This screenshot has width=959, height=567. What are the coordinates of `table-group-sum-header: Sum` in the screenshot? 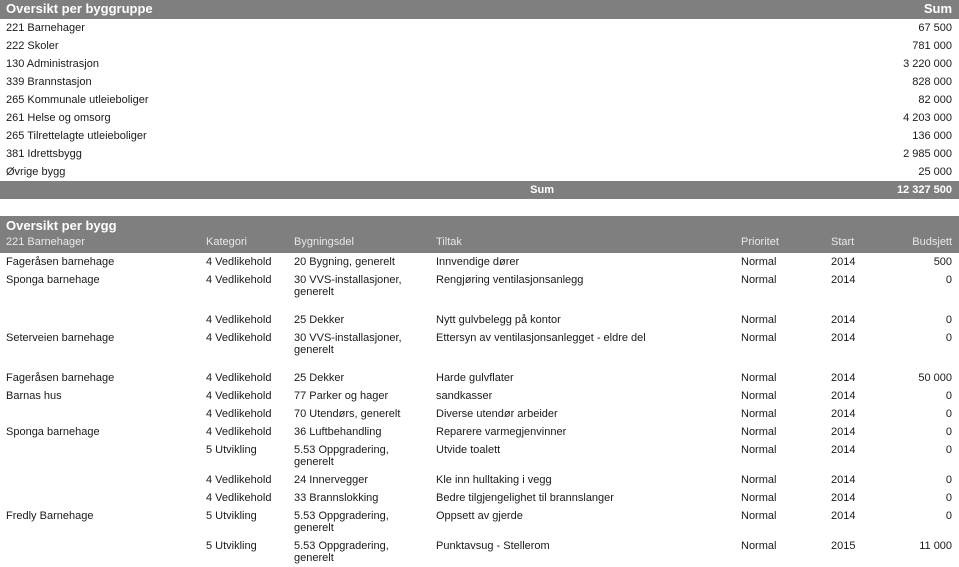 It's located at (779, 9).